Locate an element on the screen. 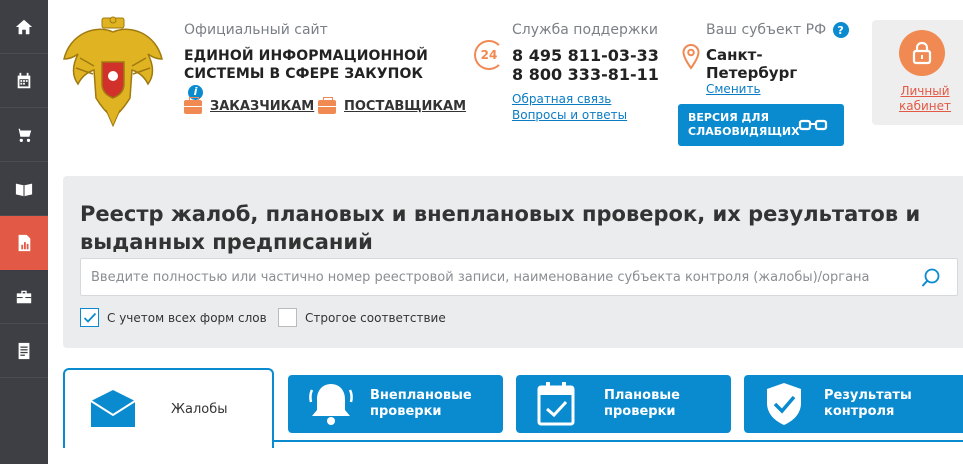 This screenshot has width=963, height=464. sidebar-item-reports is located at coordinates (24, 243).